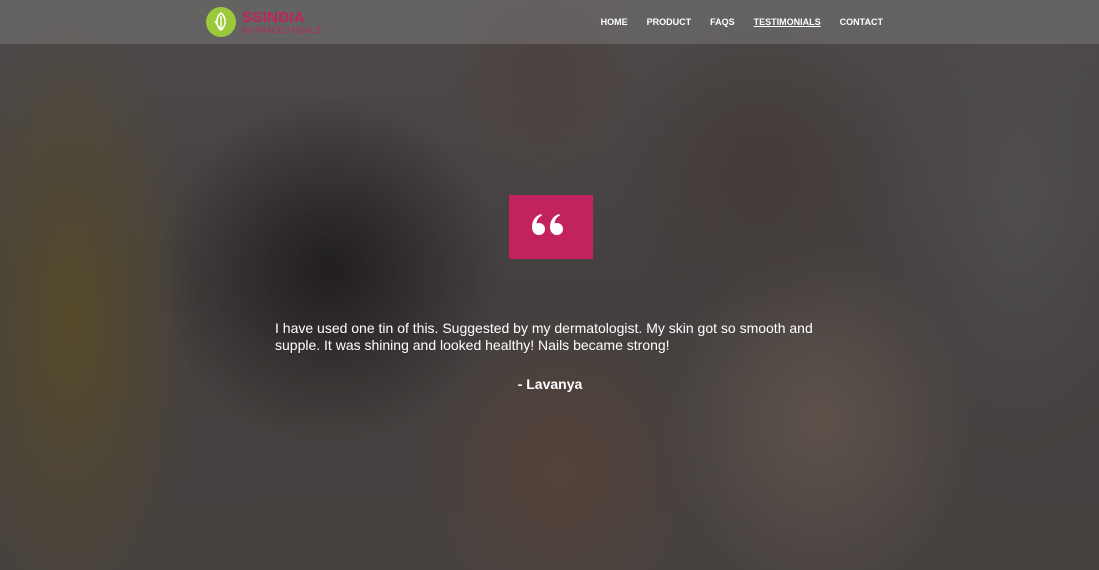  What do you see at coordinates (221, 22) in the screenshot?
I see `leaf-icon` at bounding box center [221, 22].